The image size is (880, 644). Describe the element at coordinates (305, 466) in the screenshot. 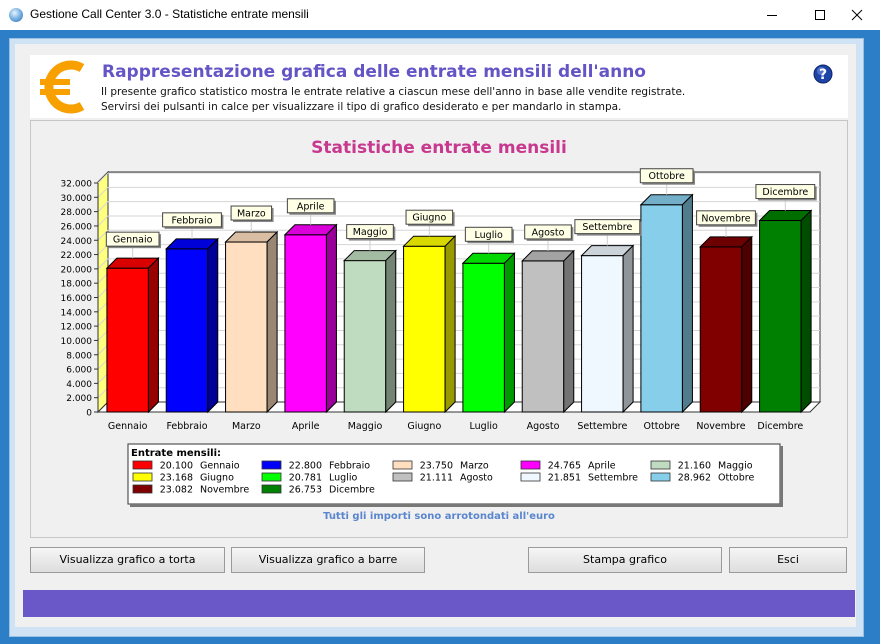

I see `legend-value: 22.800` at that location.